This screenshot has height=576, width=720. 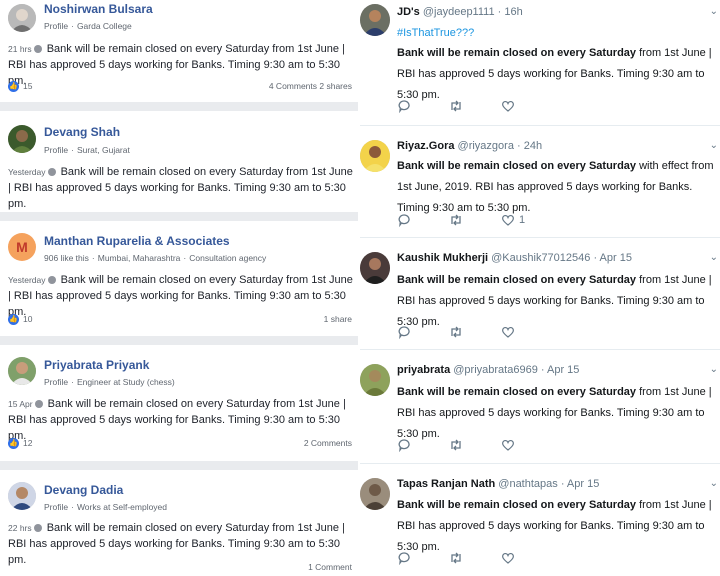 I want to click on avatar-letter: M, so click(x=22, y=247).